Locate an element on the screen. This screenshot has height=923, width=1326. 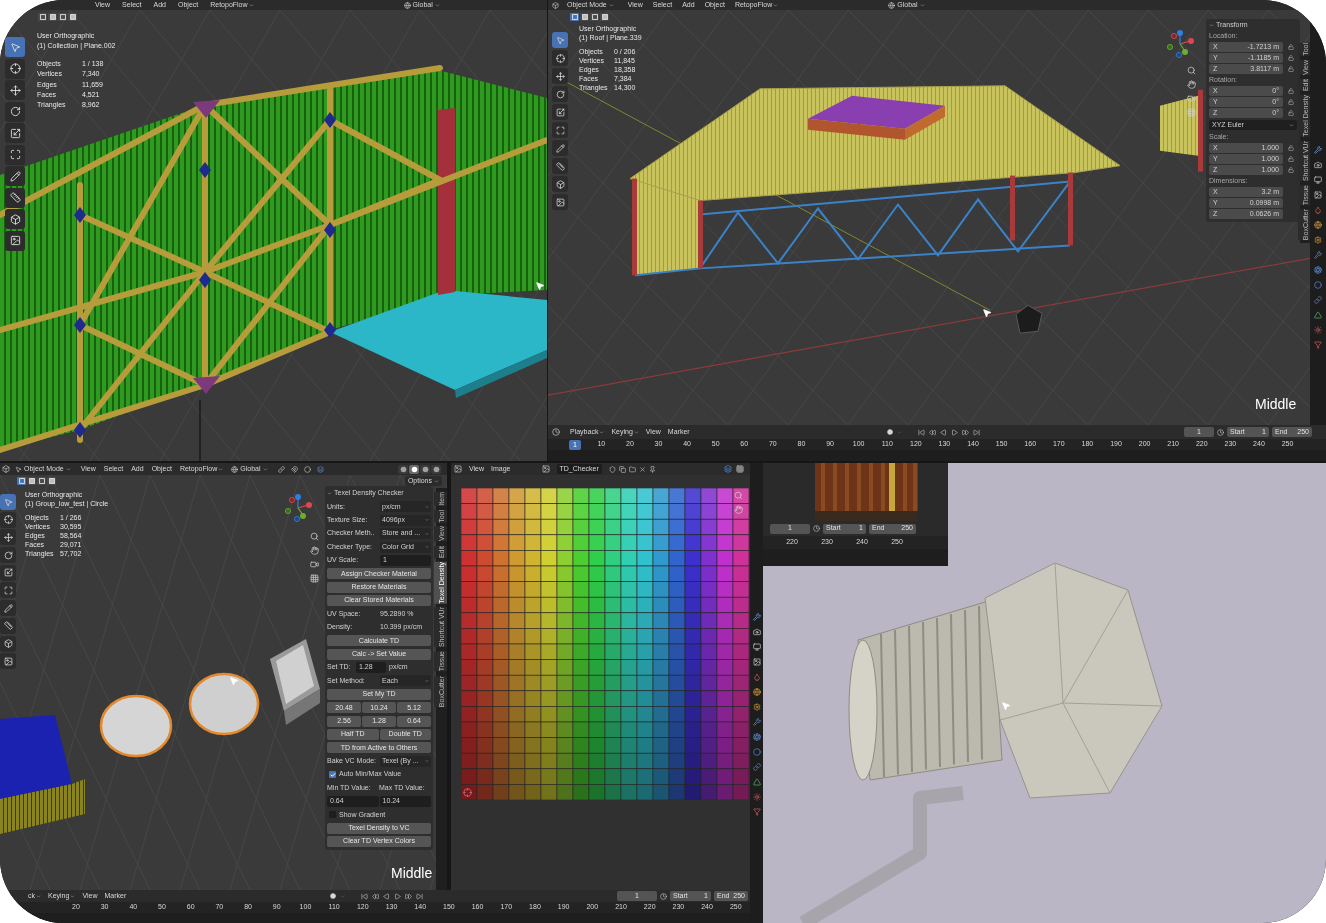
pin-icon is located at coordinates (652, 469).